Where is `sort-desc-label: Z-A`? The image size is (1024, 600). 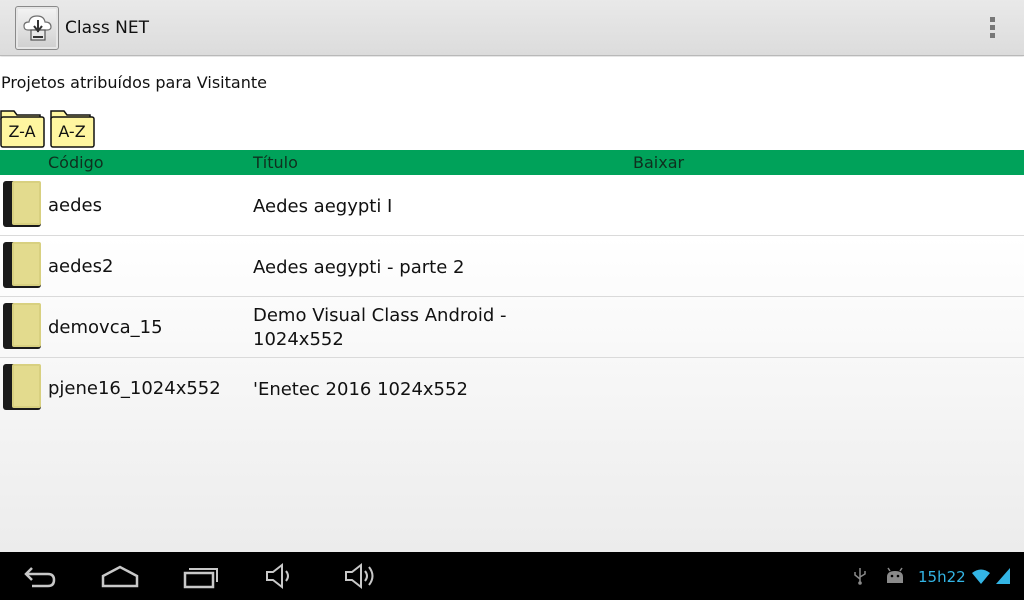 sort-desc-label: Z-A is located at coordinates (22, 131).